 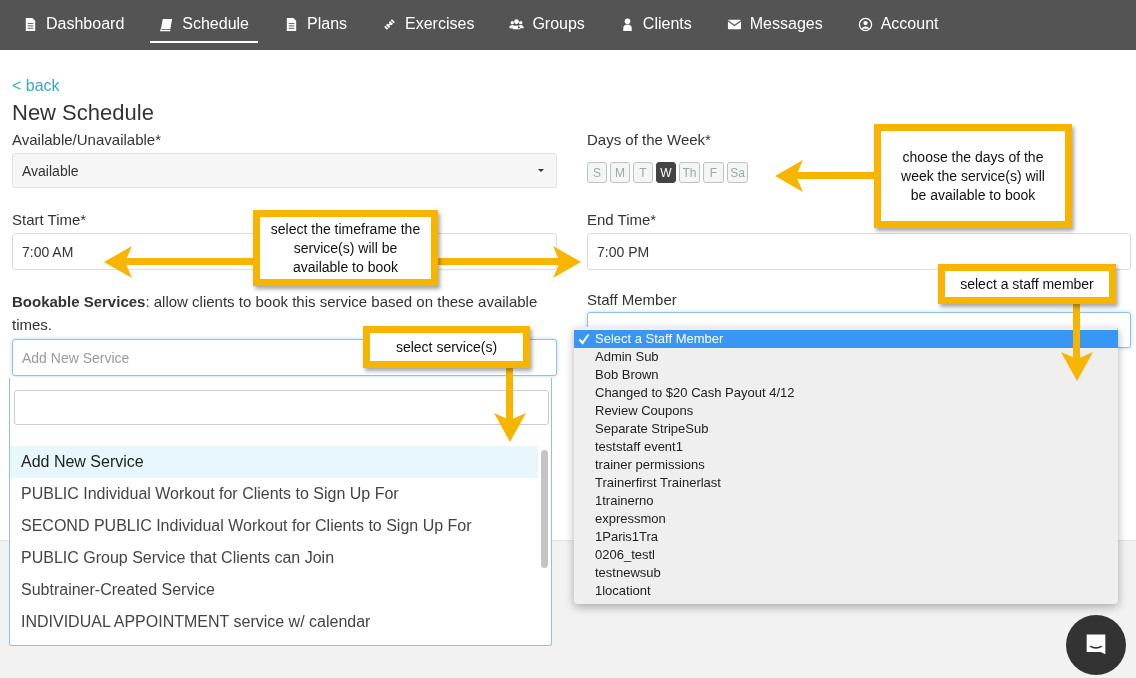 What do you see at coordinates (274, 590) in the screenshot?
I see `service-option: Subtrainer-Created Service` at bounding box center [274, 590].